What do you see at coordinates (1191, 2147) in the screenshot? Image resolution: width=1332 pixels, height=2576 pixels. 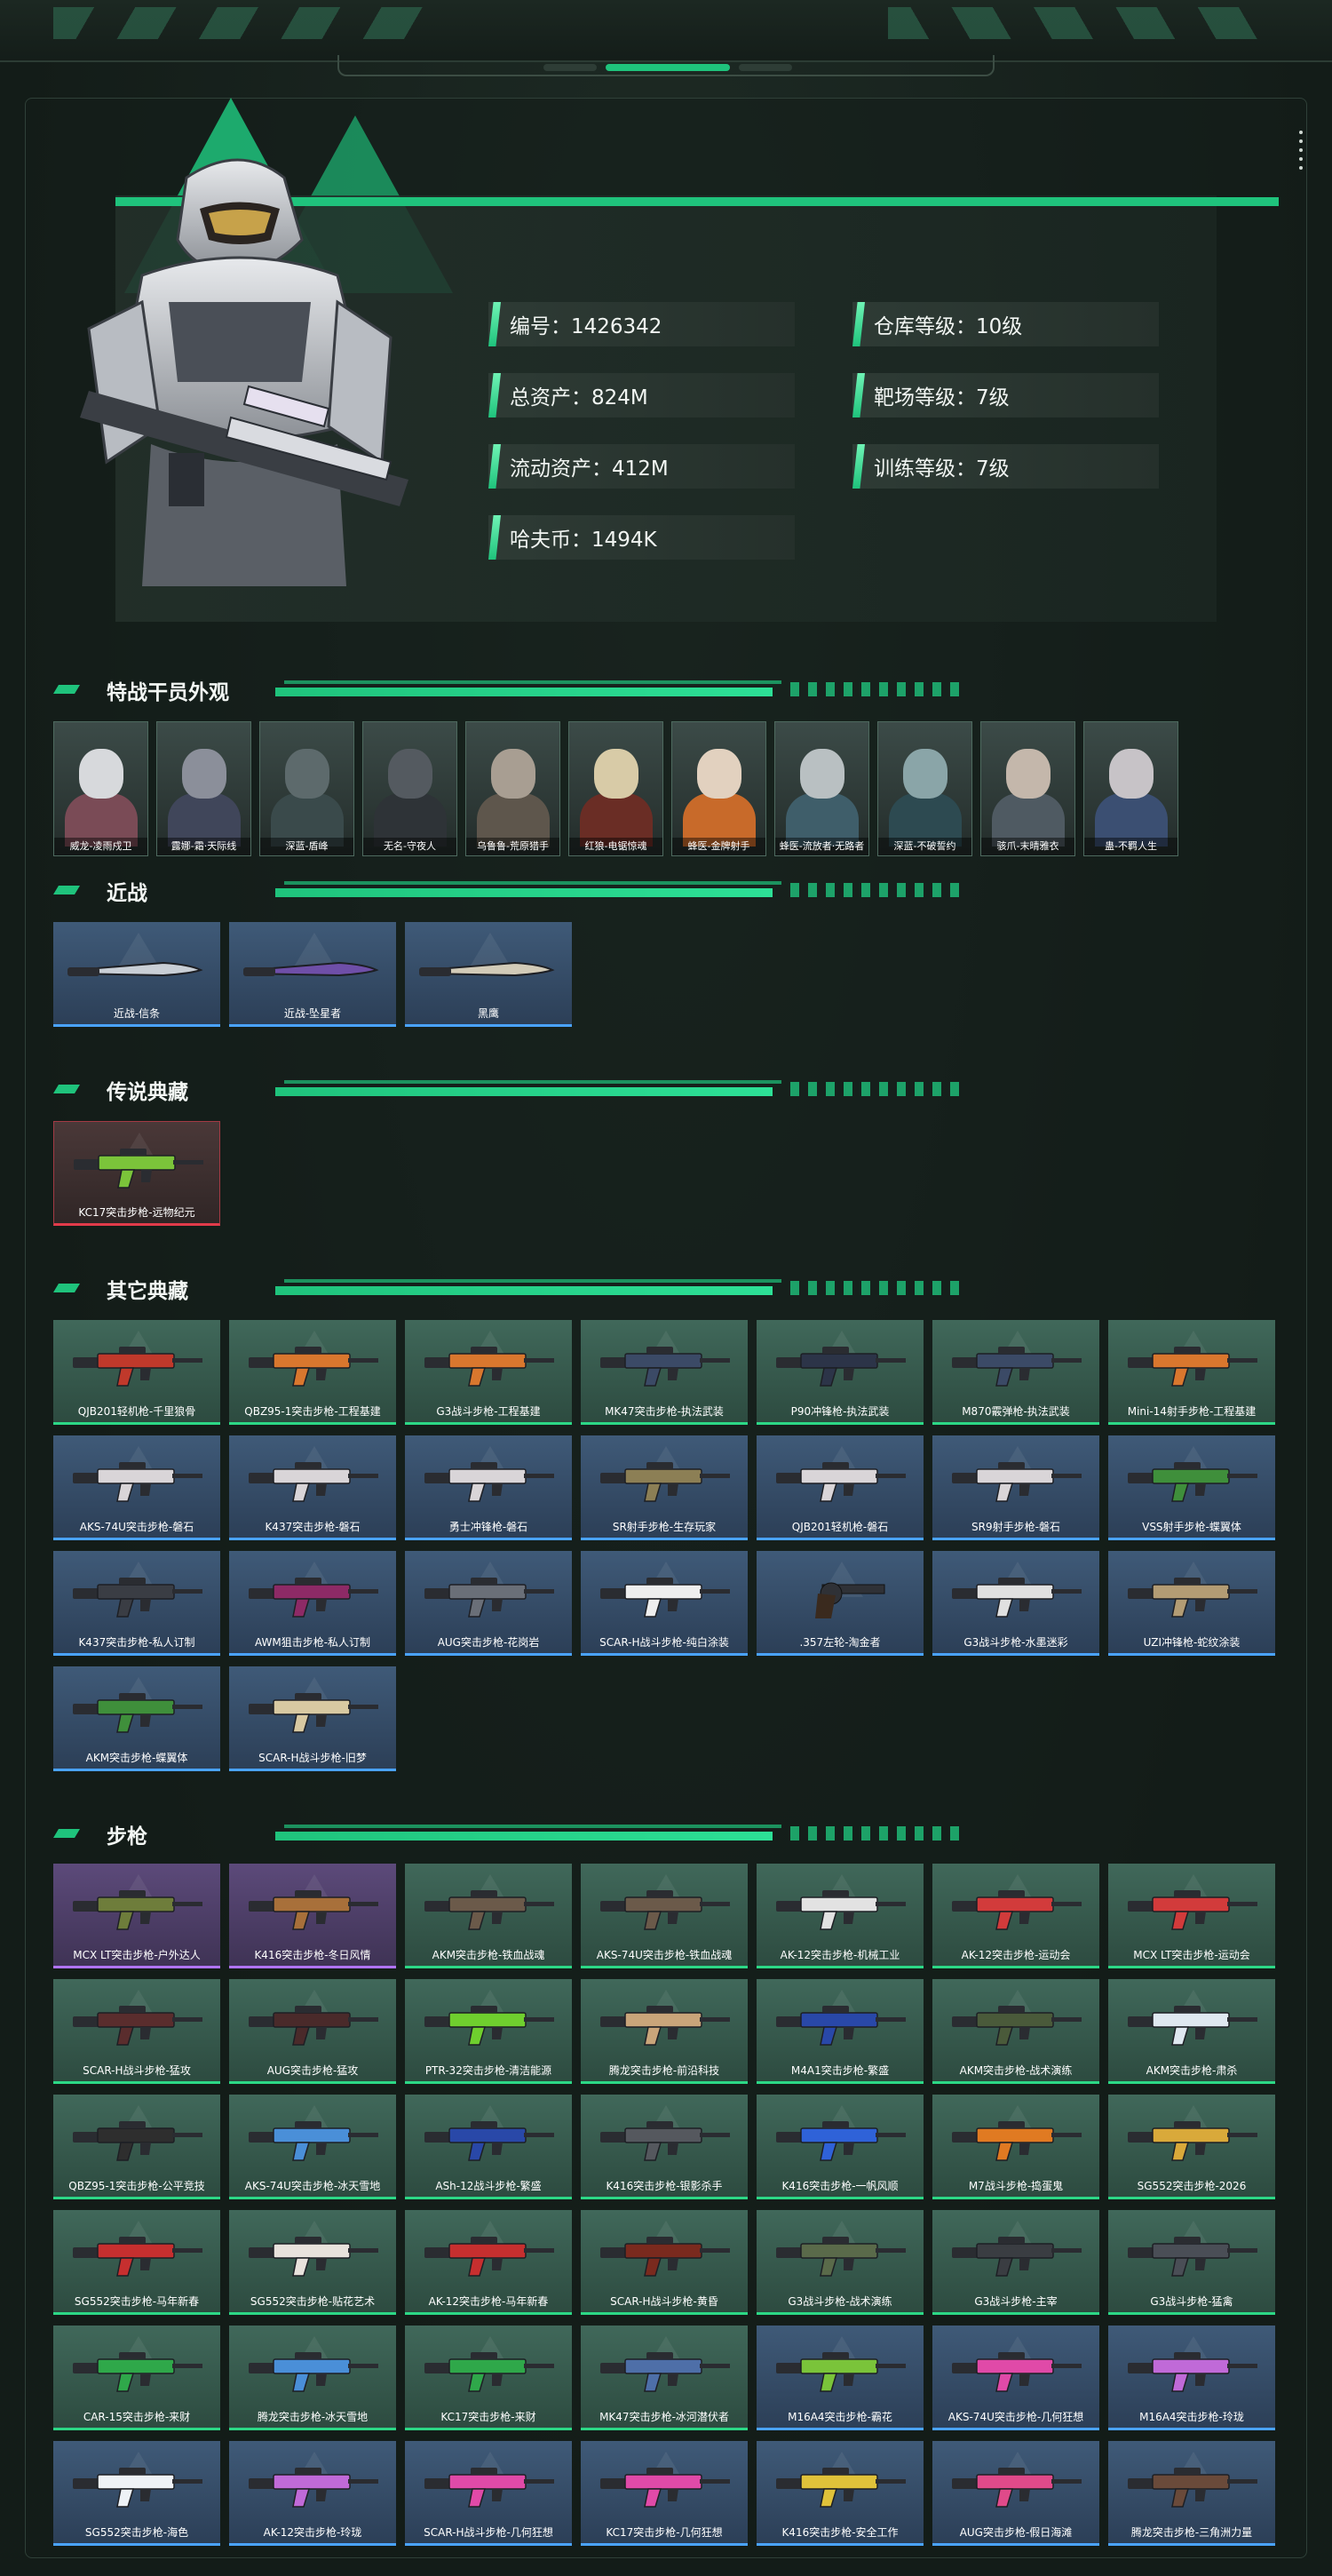 I see `weapon-card: SG552突击步枪-2026` at bounding box center [1191, 2147].